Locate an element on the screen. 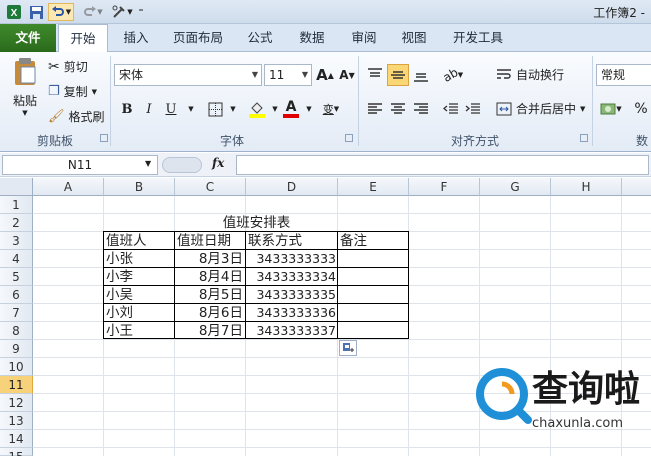 This screenshot has width=651, height=456. clipboard-launcher-icon is located at coordinates (104, 138).